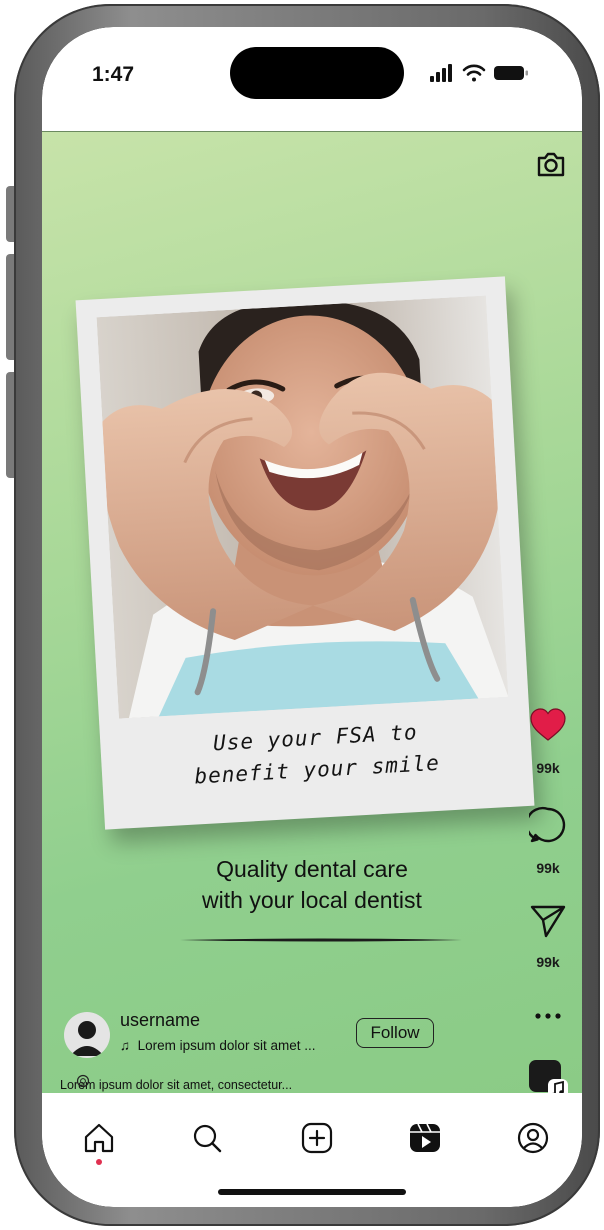 The image size is (604, 1230). Describe the element at coordinates (87, 1038) in the screenshot. I see `user-avatar-icon` at that location.